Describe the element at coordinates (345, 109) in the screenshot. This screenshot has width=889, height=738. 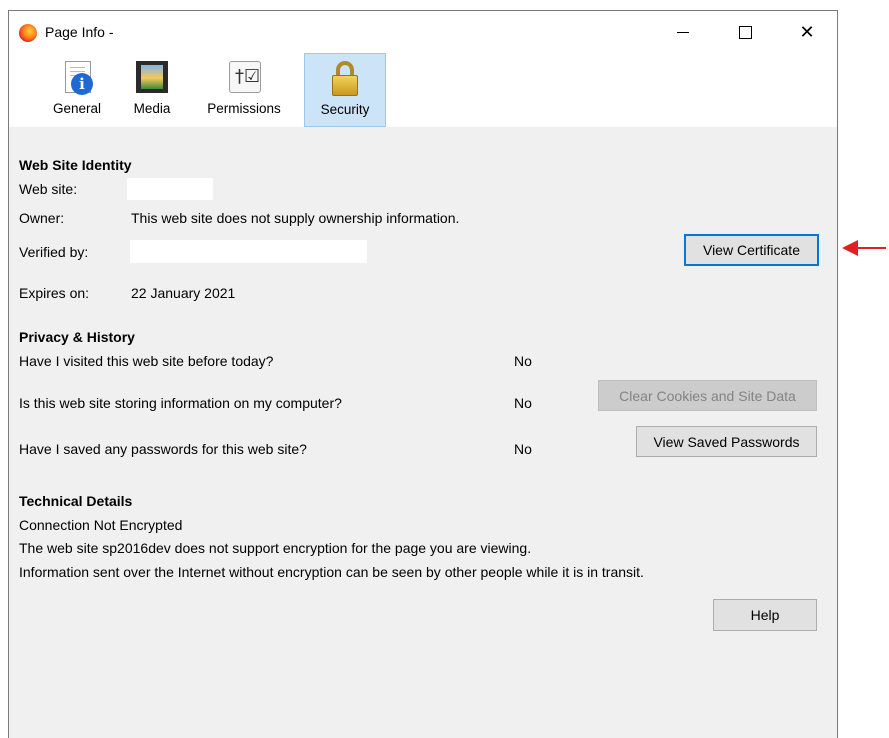
I see `tab-security-label: Security` at that location.